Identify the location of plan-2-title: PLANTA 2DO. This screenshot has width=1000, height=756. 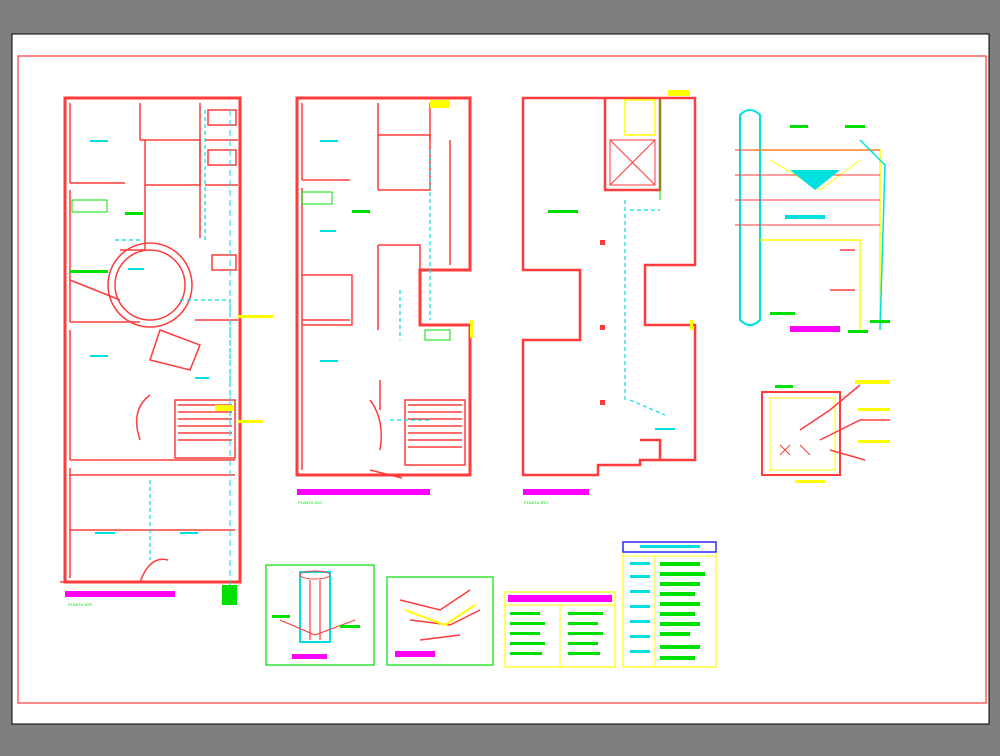
(310, 502).